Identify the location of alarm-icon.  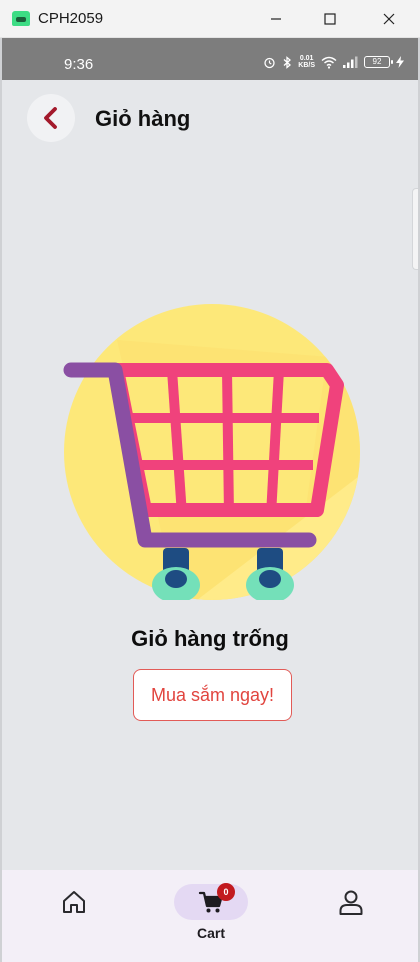
(269, 62).